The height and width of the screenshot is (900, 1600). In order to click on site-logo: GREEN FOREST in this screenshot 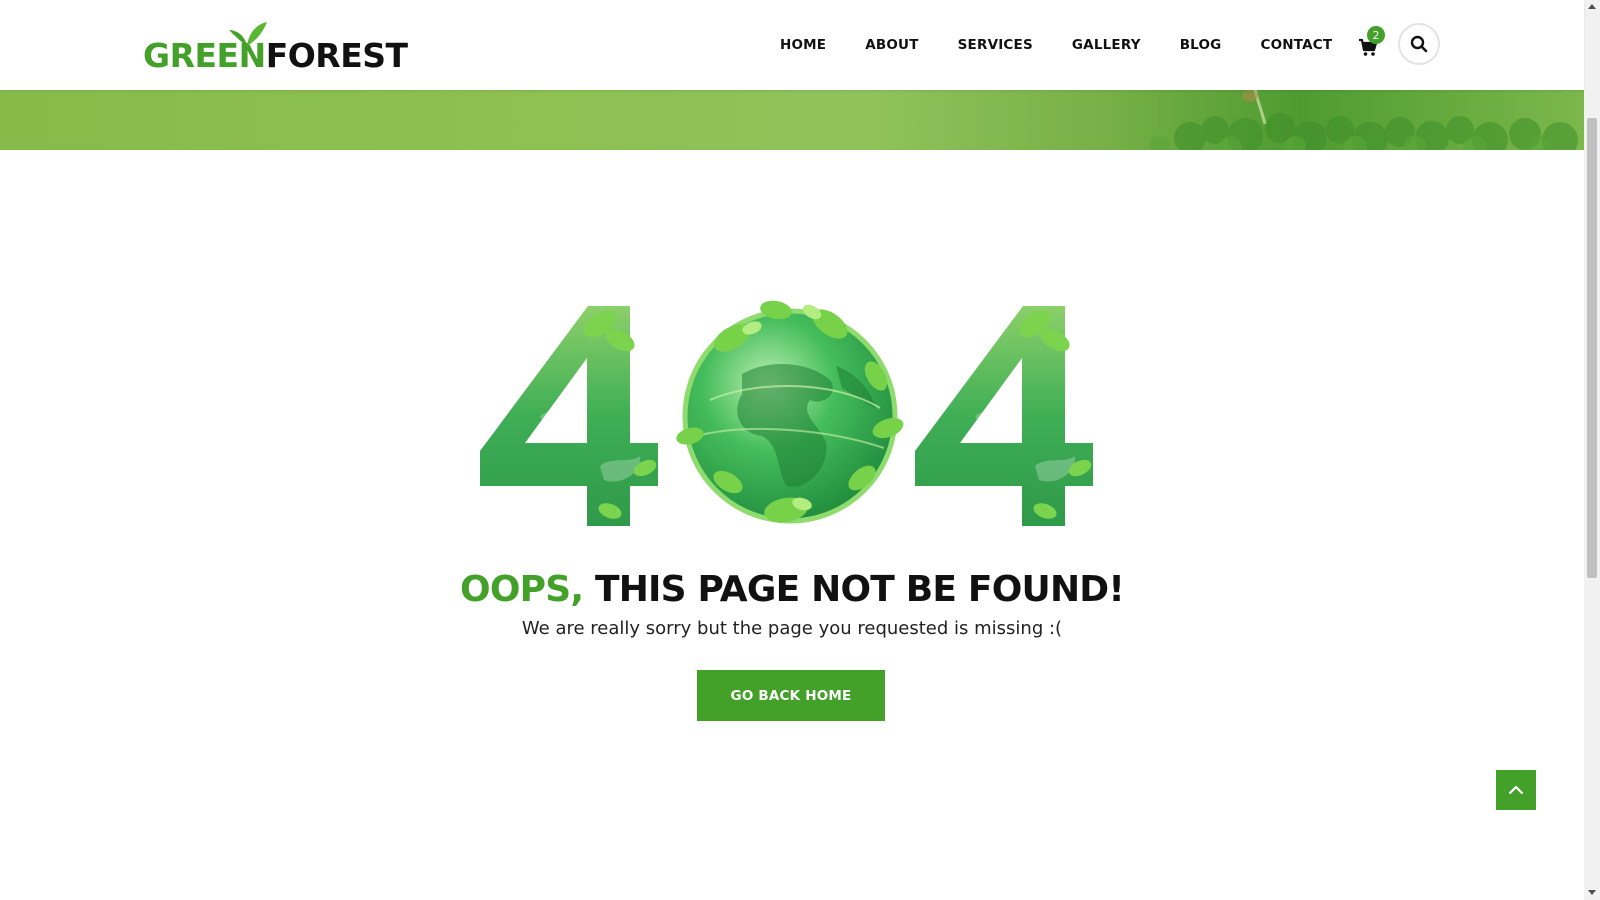, I will do `click(275, 46)`.